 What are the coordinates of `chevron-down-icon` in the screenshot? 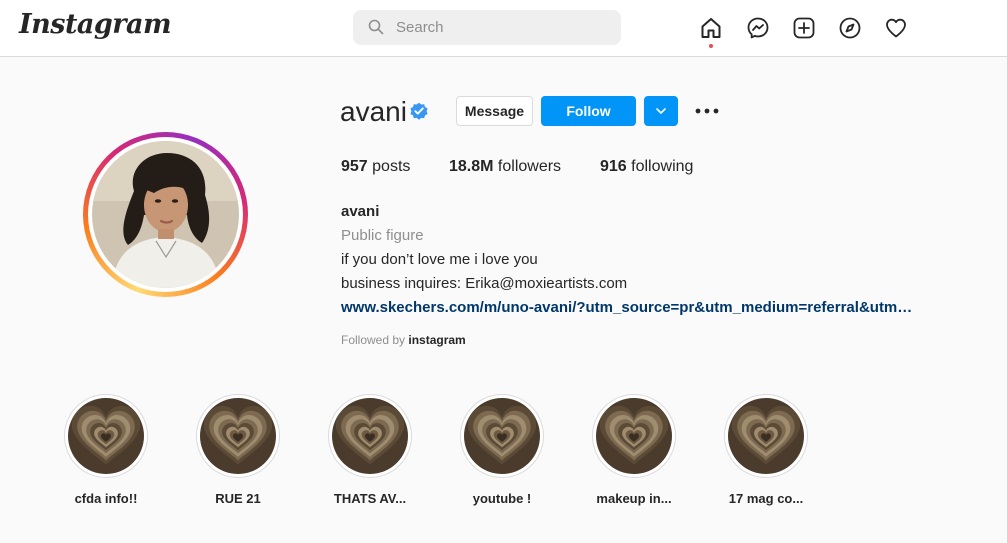 It's located at (661, 111).